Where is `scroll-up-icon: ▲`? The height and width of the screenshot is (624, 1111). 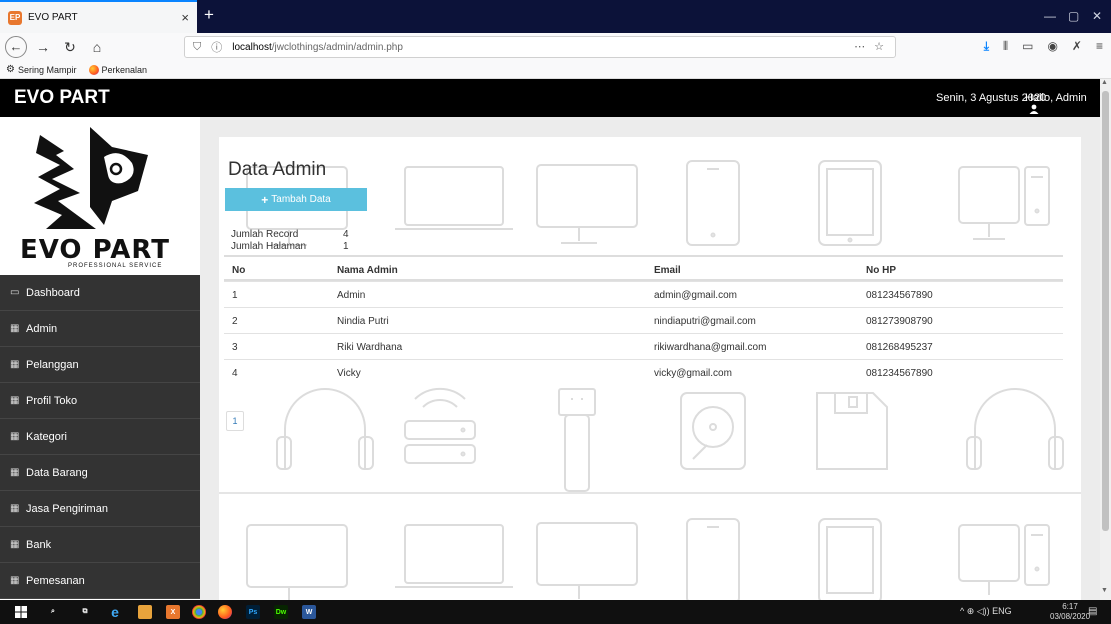 scroll-up-icon: ▲ is located at coordinates (1104, 82).